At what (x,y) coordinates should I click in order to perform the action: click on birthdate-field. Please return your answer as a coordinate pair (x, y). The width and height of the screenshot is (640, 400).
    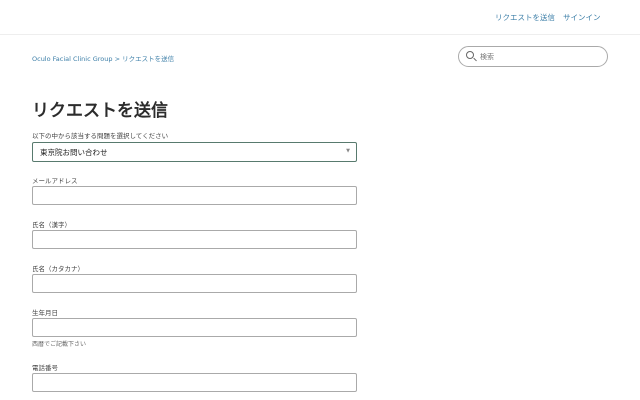
    Looking at the image, I should click on (194, 327).